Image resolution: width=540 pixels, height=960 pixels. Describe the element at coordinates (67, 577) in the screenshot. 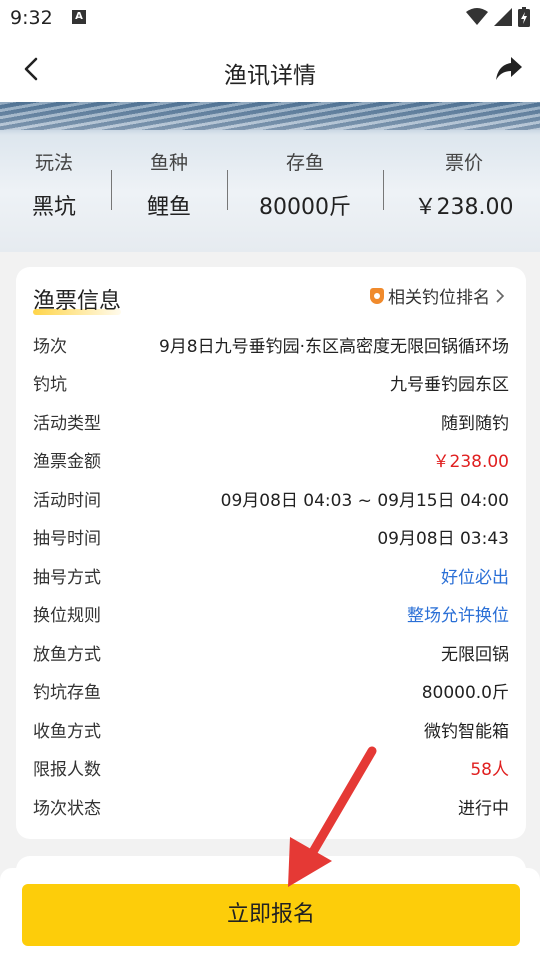

I see `row-label: 抽号方式` at that location.